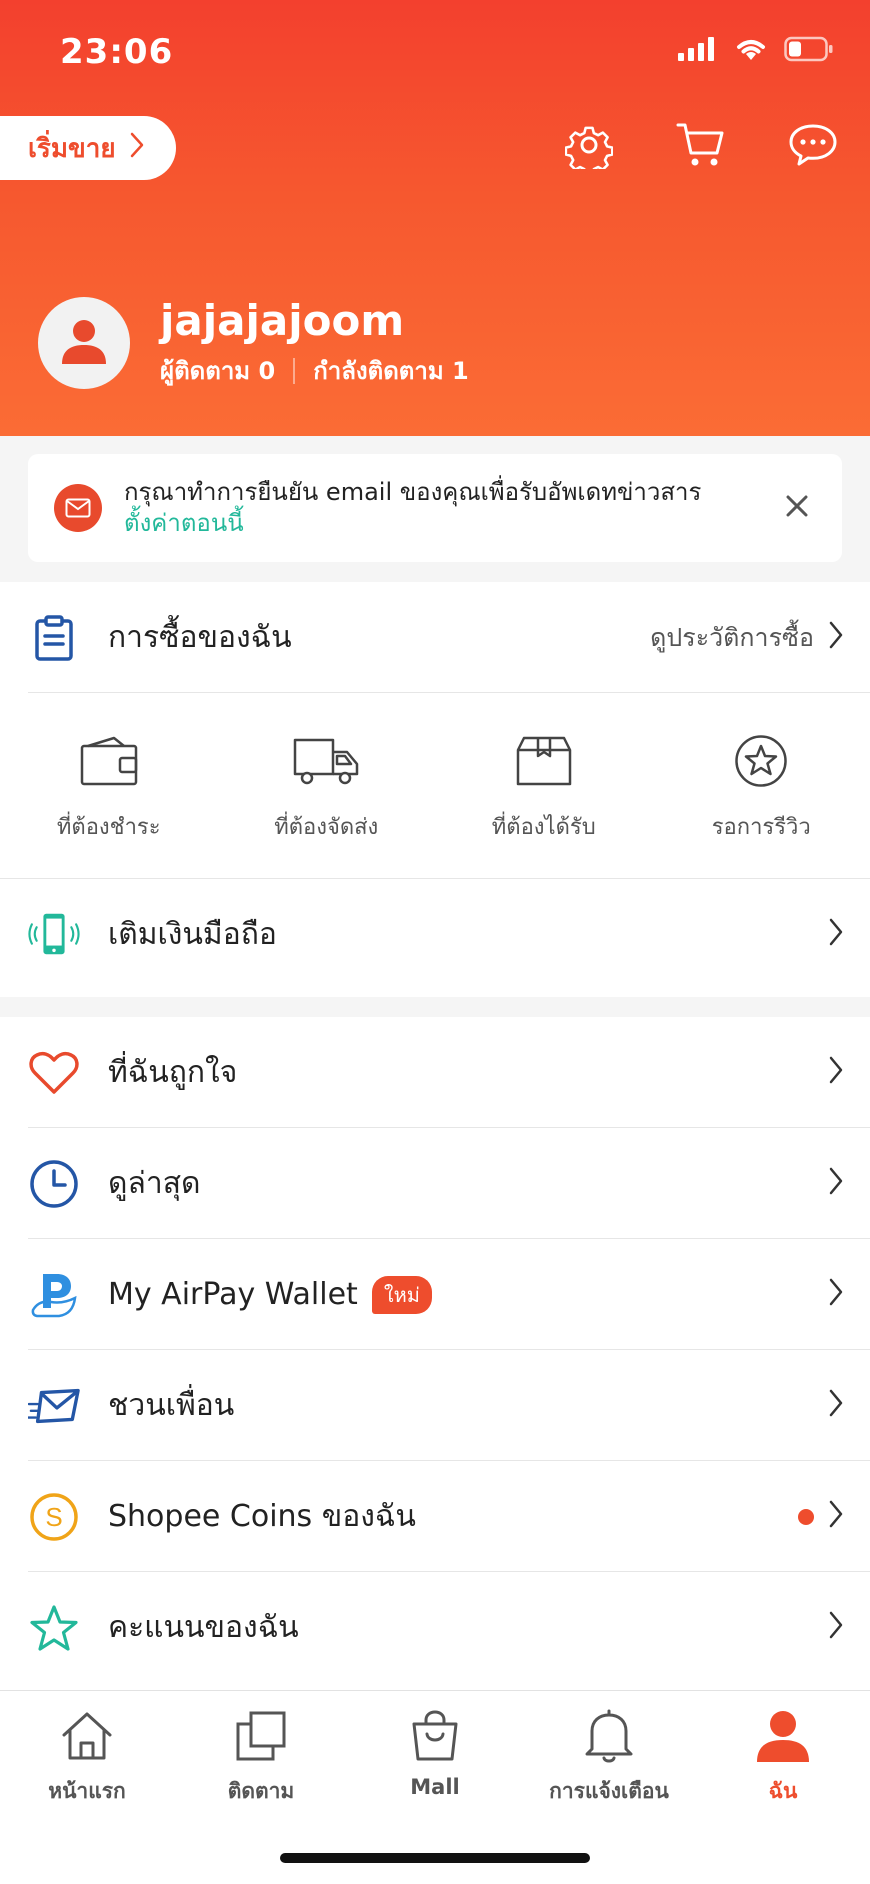  What do you see at coordinates (449, 692) in the screenshot?
I see `row-divider` at bounding box center [449, 692].